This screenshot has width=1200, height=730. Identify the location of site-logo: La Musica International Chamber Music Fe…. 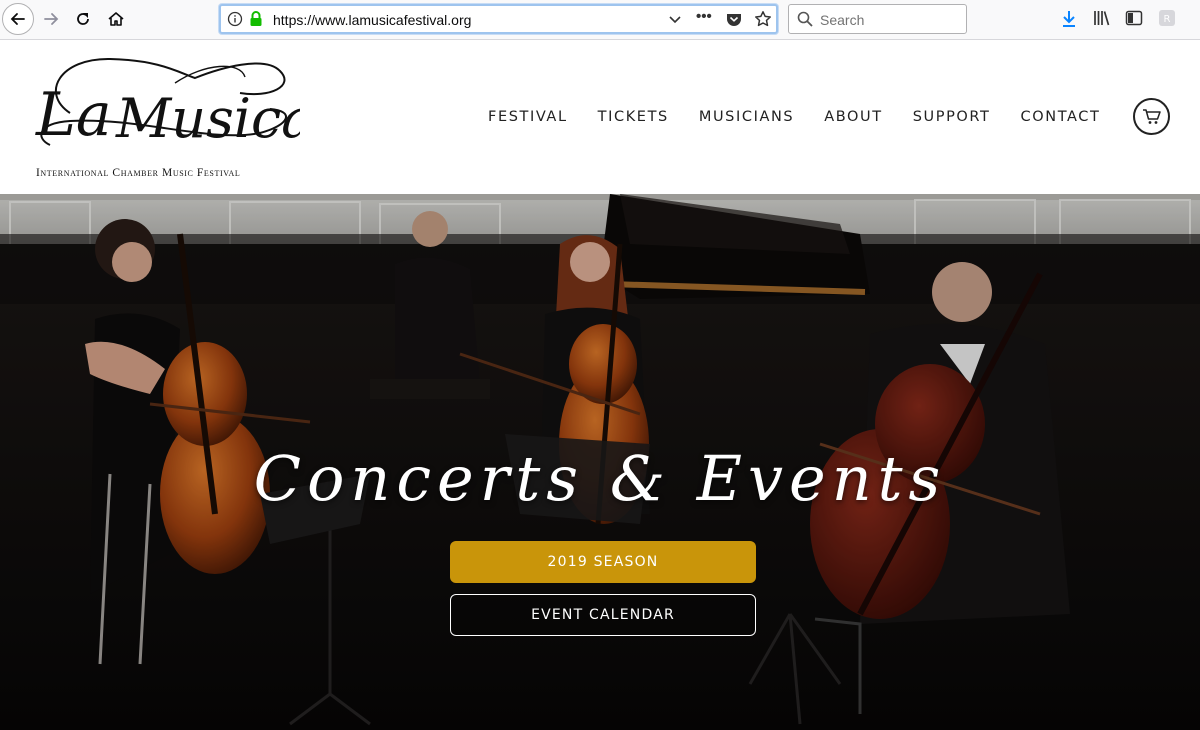
(165, 120).